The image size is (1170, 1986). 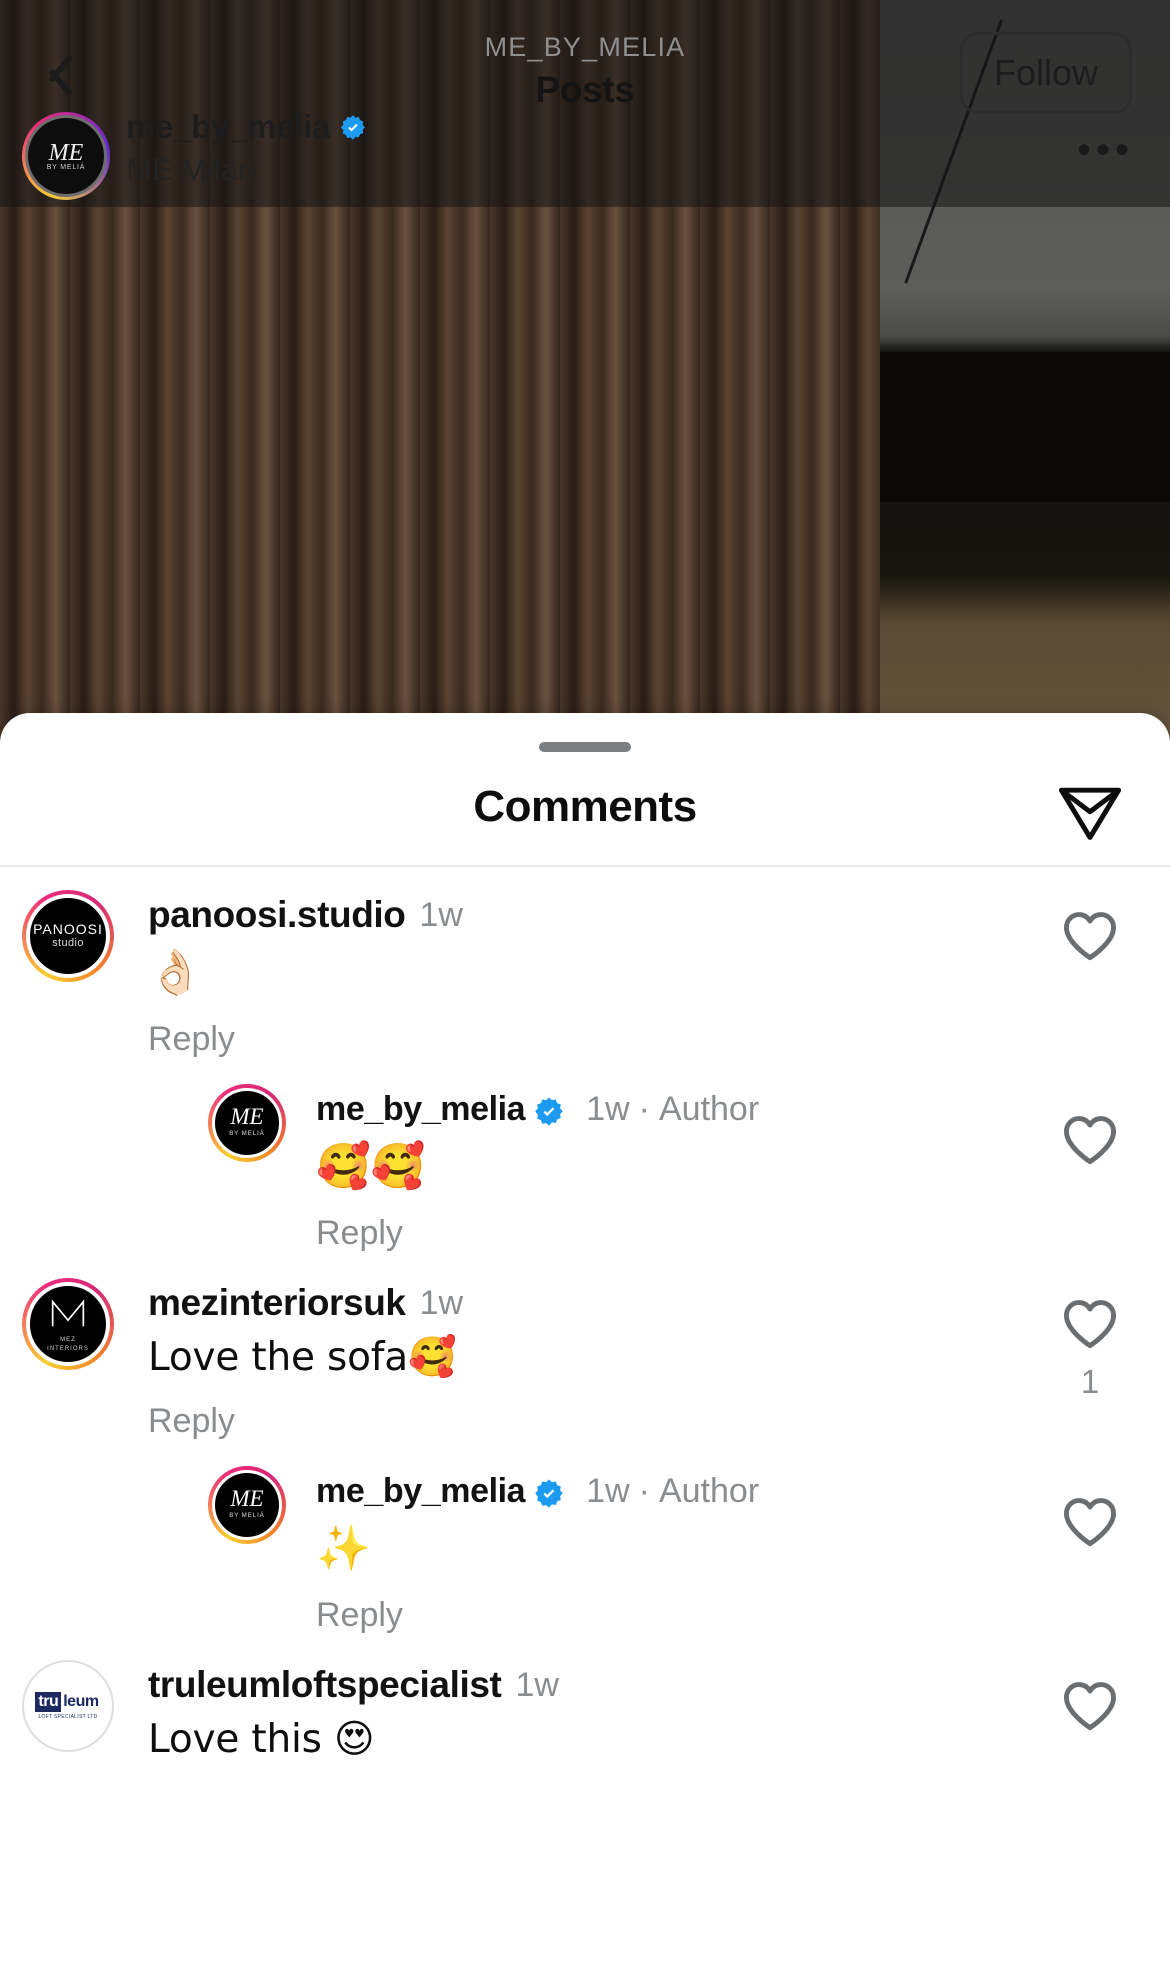 What do you see at coordinates (68, 1349) in the screenshot?
I see `avatar-subtext-2: INTERIORS` at bounding box center [68, 1349].